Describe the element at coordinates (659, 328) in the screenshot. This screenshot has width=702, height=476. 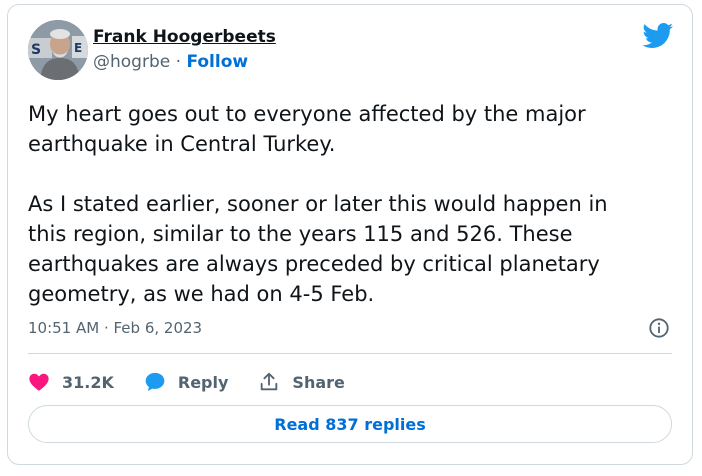
I see `info-icon` at that location.